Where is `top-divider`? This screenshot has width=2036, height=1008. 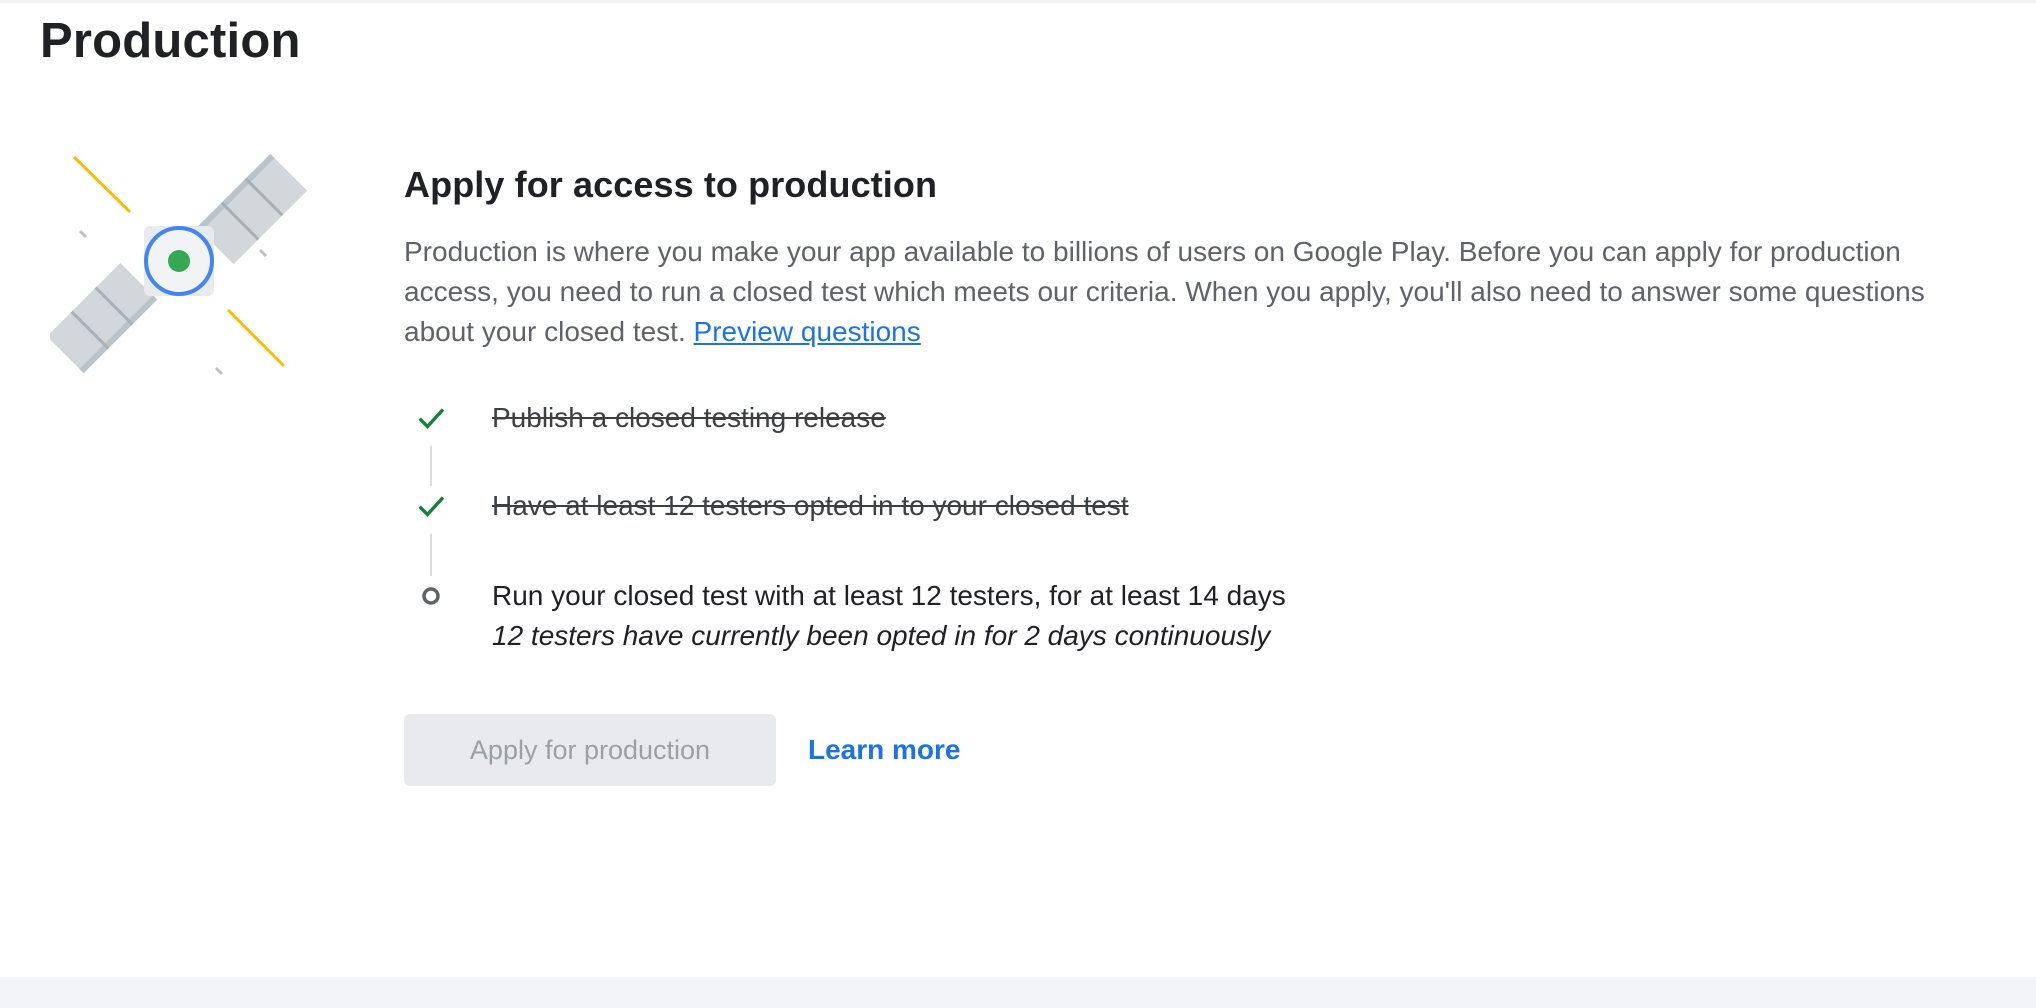 top-divider is located at coordinates (1018, 1).